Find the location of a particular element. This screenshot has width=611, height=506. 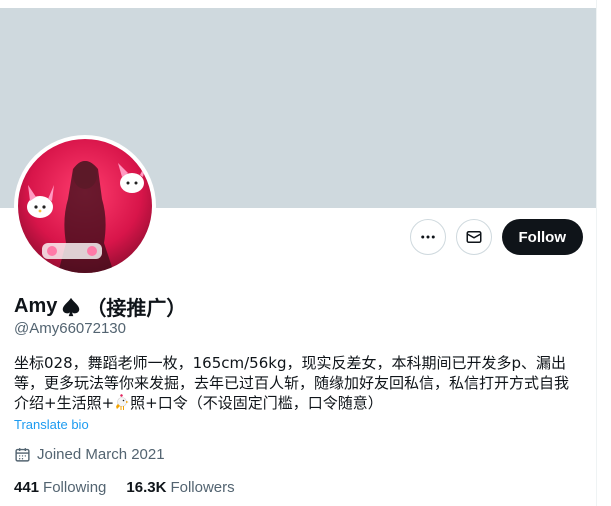

more-button is located at coordinates (427, 237).